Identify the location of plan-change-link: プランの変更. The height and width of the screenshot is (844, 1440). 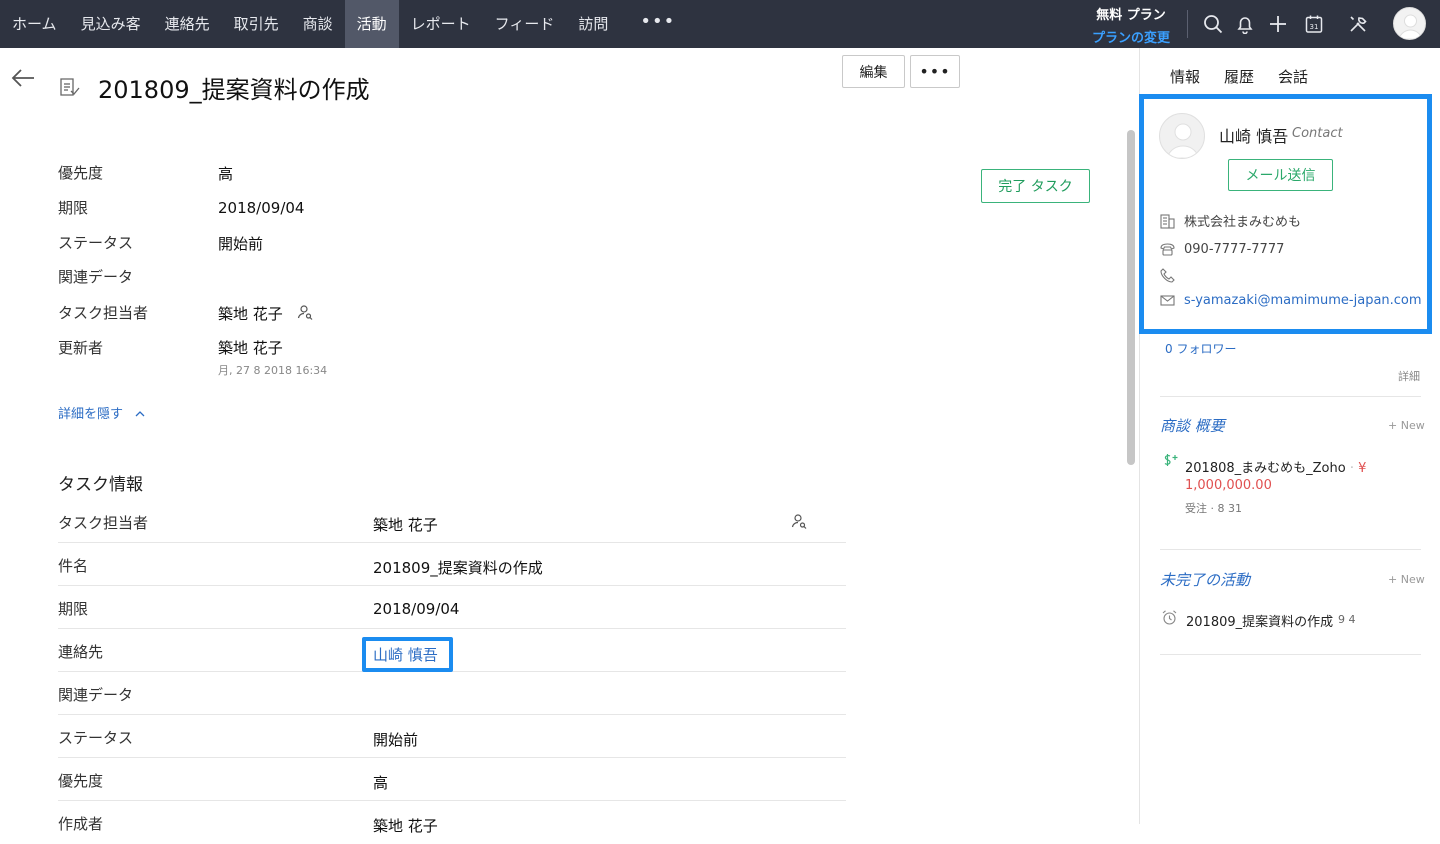
(1131, 36).